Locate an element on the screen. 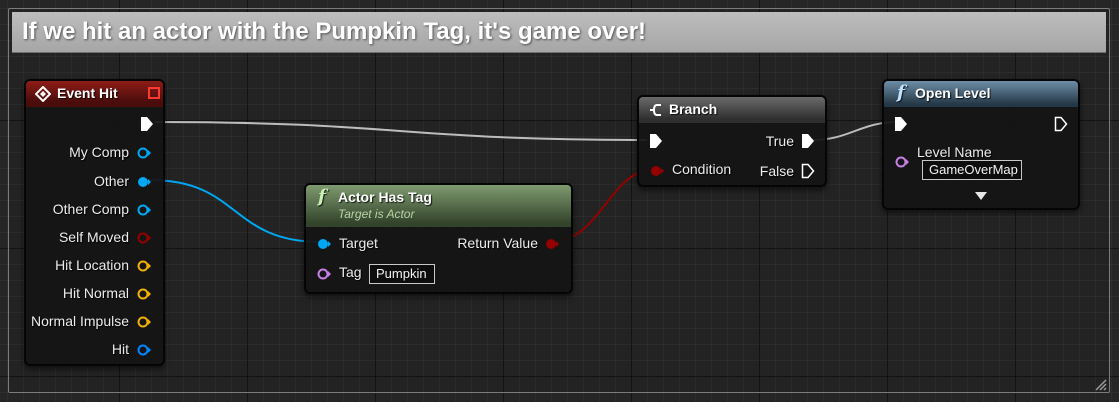 The width and height of the screenshot is (1119, 402). pin-label-return-value: Return Value is located at coordinates (497, 243).